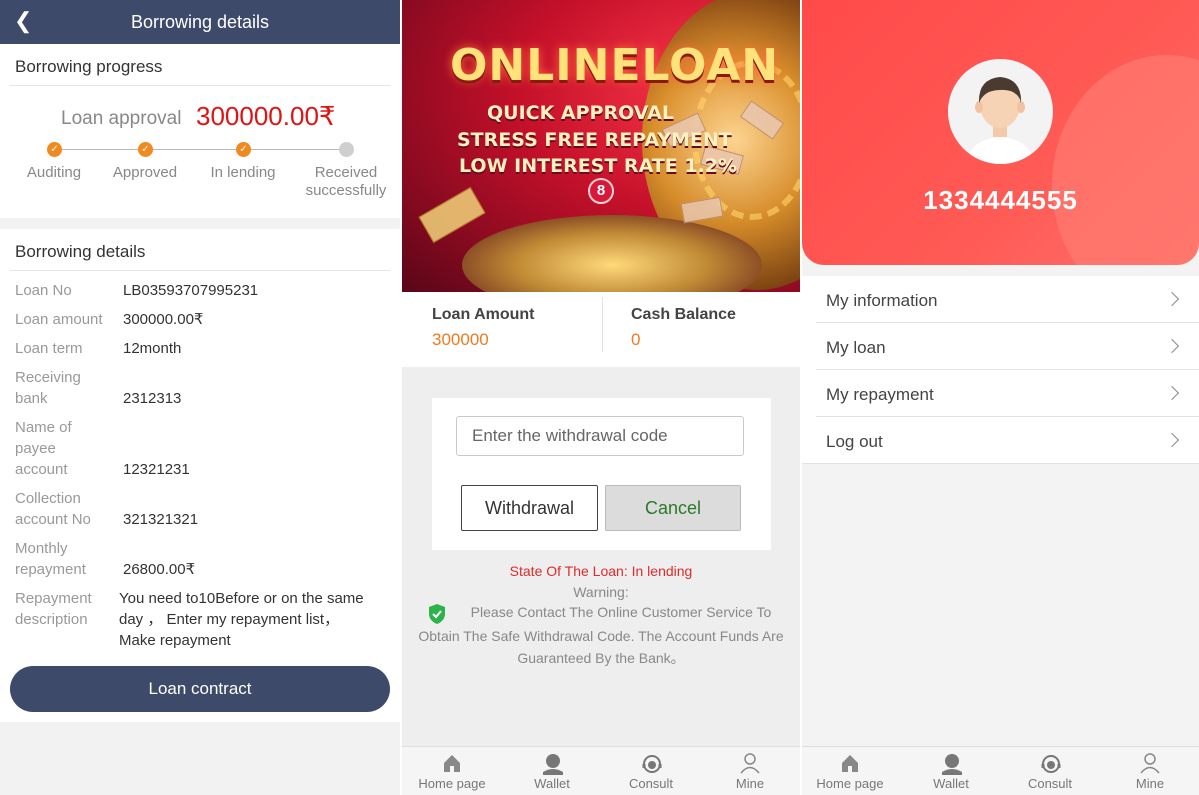 This screenshot has width=1199, height=795. What do you see at coordinates (156, 469) in the screenshot?
I see `payee-name-value: 12321231` at bounding box center [156, 469].